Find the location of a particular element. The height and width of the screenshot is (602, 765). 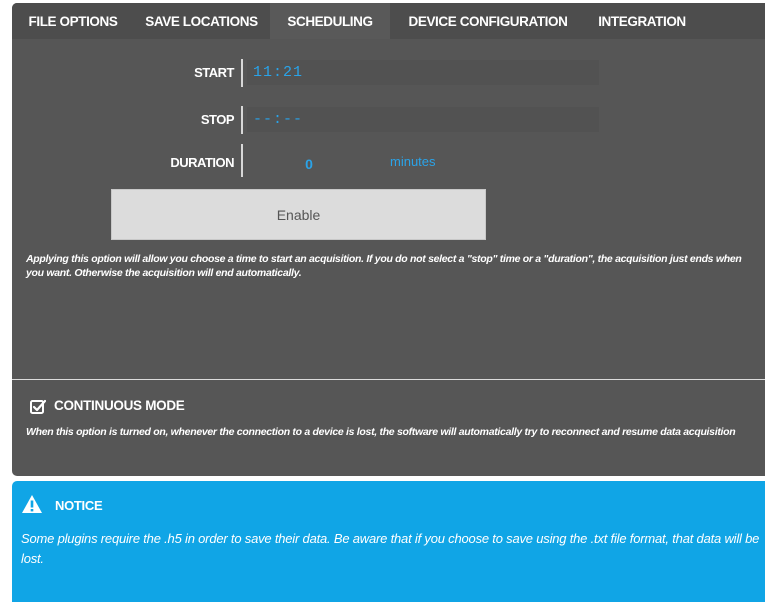

duration-input is located at coordinates (309, 164).